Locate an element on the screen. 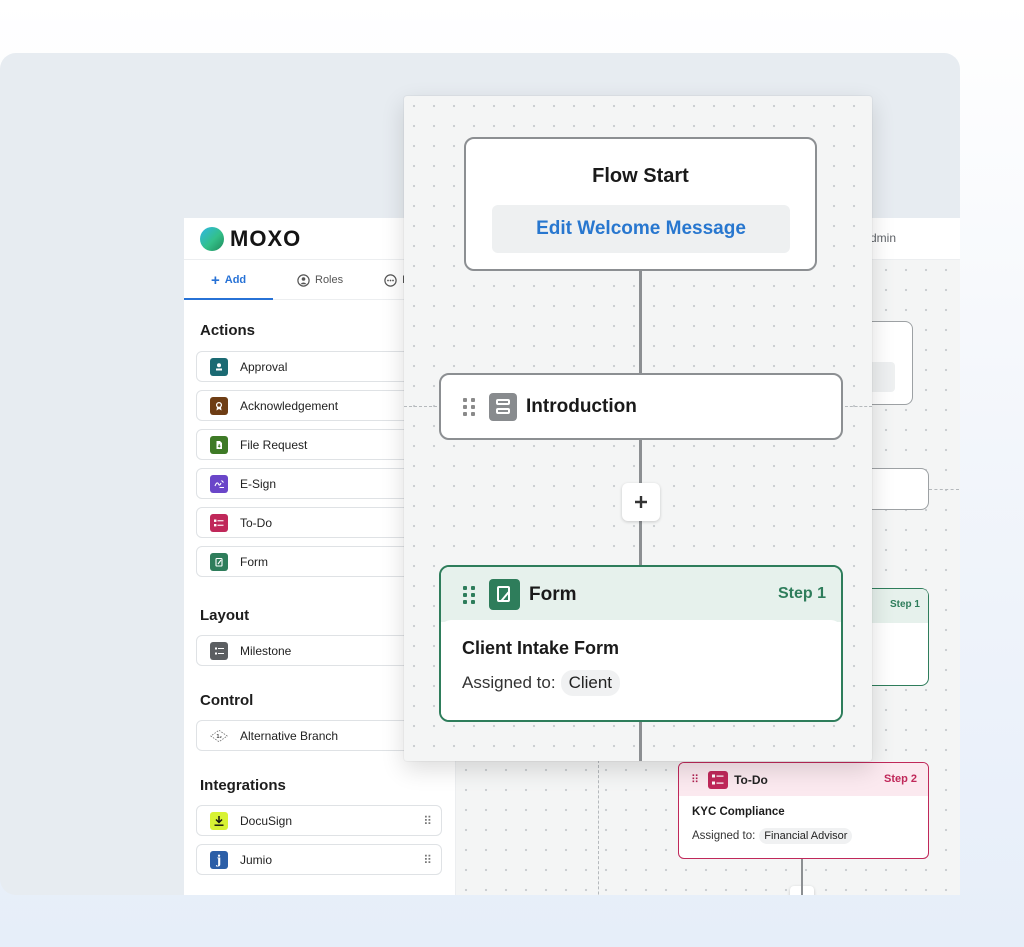 The height and width of the screenshot is (947, 1024). introduction-label: Introduction is located at coordinates (581, 406).